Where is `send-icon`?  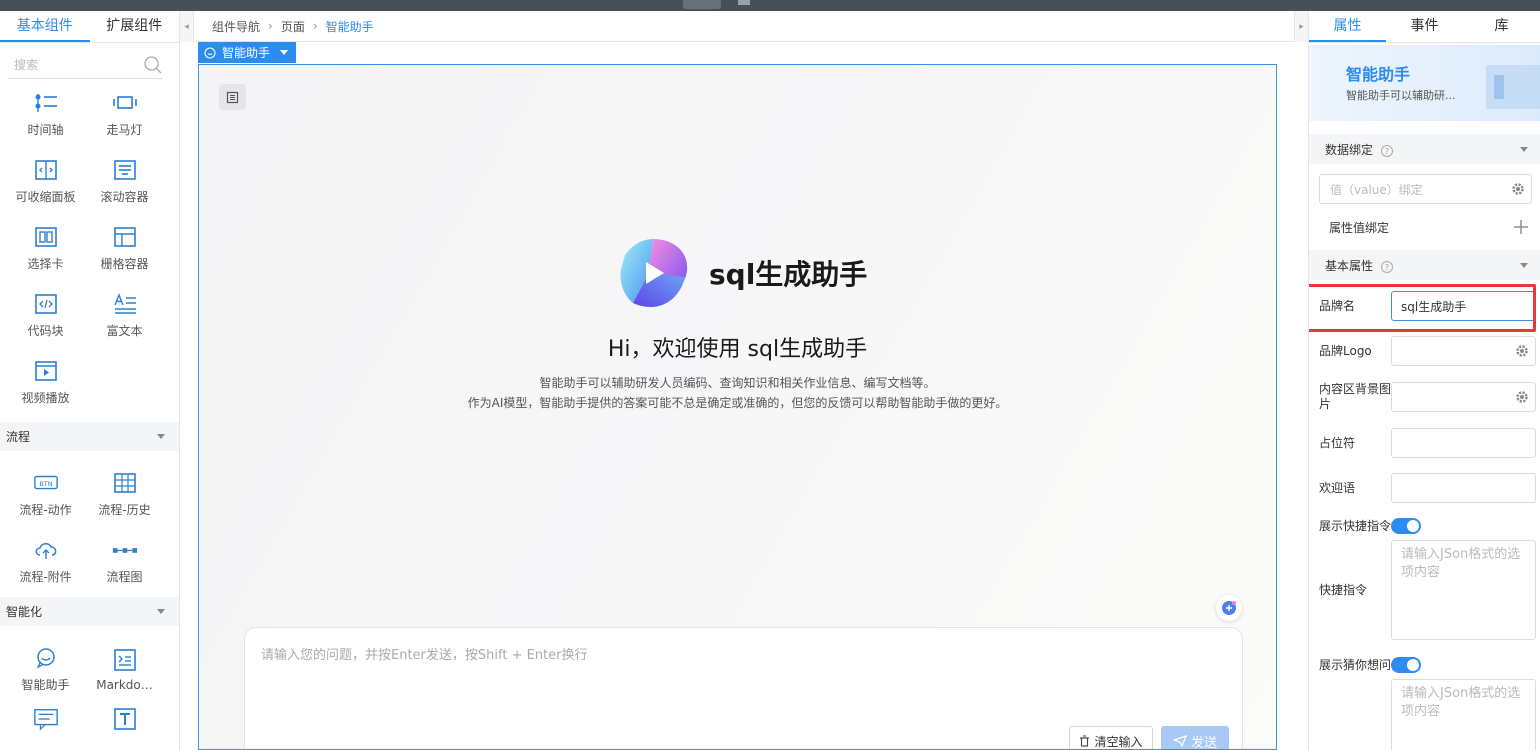
send-icon is located at coordinates (1179, 741).